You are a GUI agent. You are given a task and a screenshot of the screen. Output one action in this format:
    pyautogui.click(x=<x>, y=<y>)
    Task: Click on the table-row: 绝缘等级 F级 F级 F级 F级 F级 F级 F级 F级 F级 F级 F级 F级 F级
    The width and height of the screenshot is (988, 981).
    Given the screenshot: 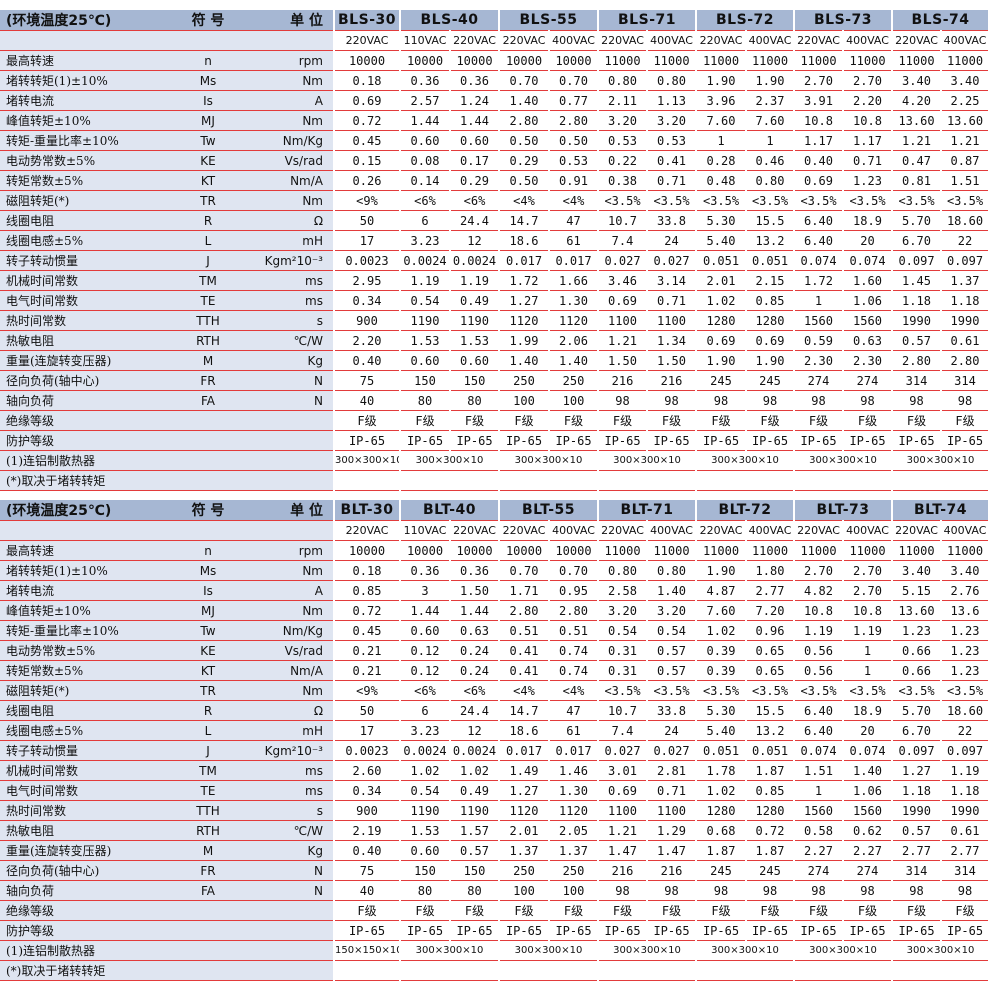 What is the action you would take?
    pyautogui.click(x=494, y=910)
    